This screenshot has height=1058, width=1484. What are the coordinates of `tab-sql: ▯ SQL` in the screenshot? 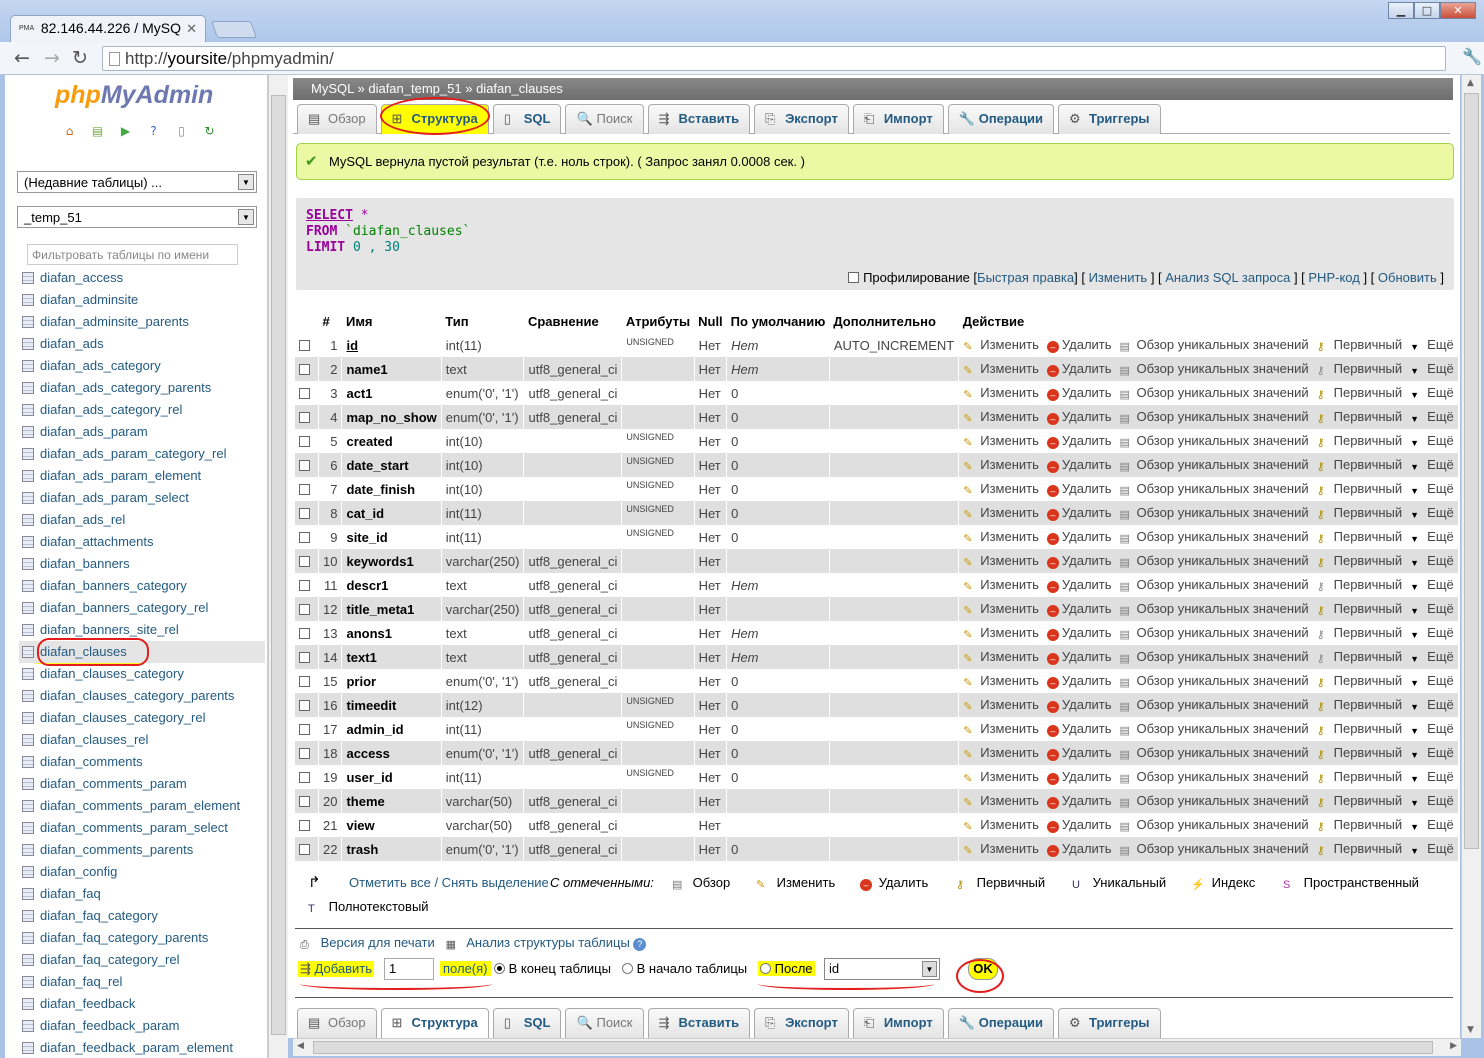 It's located at (527, 1023).